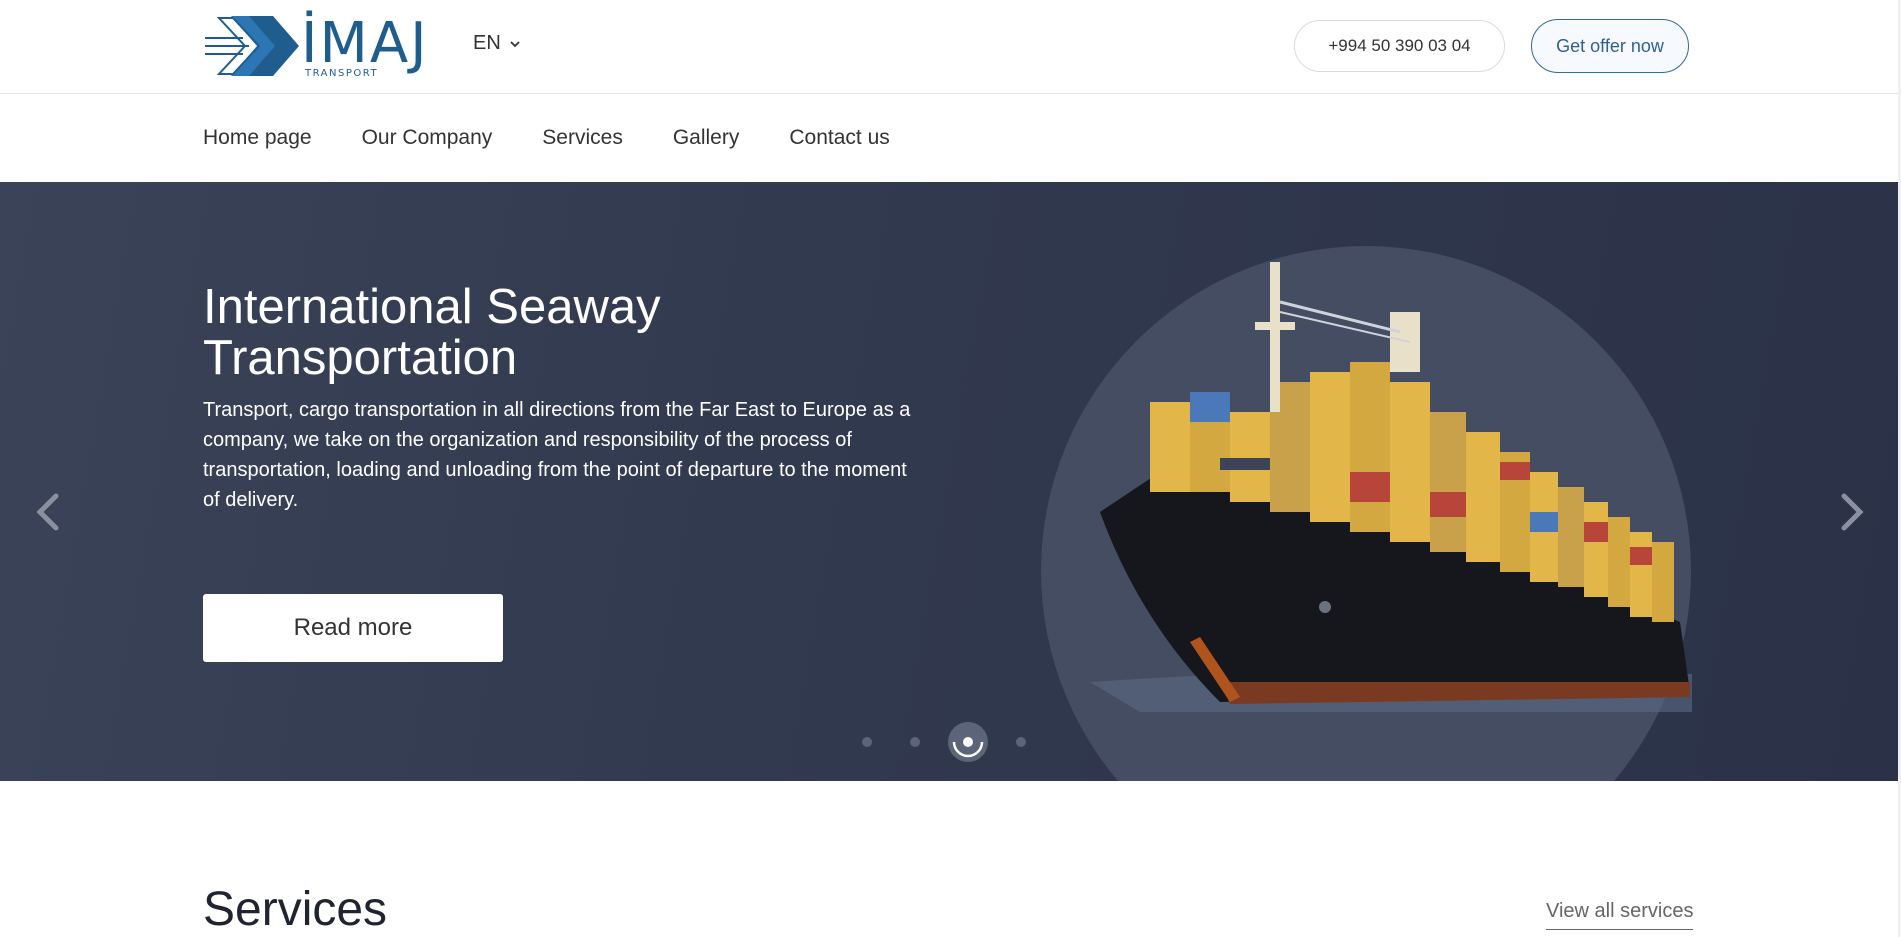  I want to click on language-label: EN, so click(487, 43).